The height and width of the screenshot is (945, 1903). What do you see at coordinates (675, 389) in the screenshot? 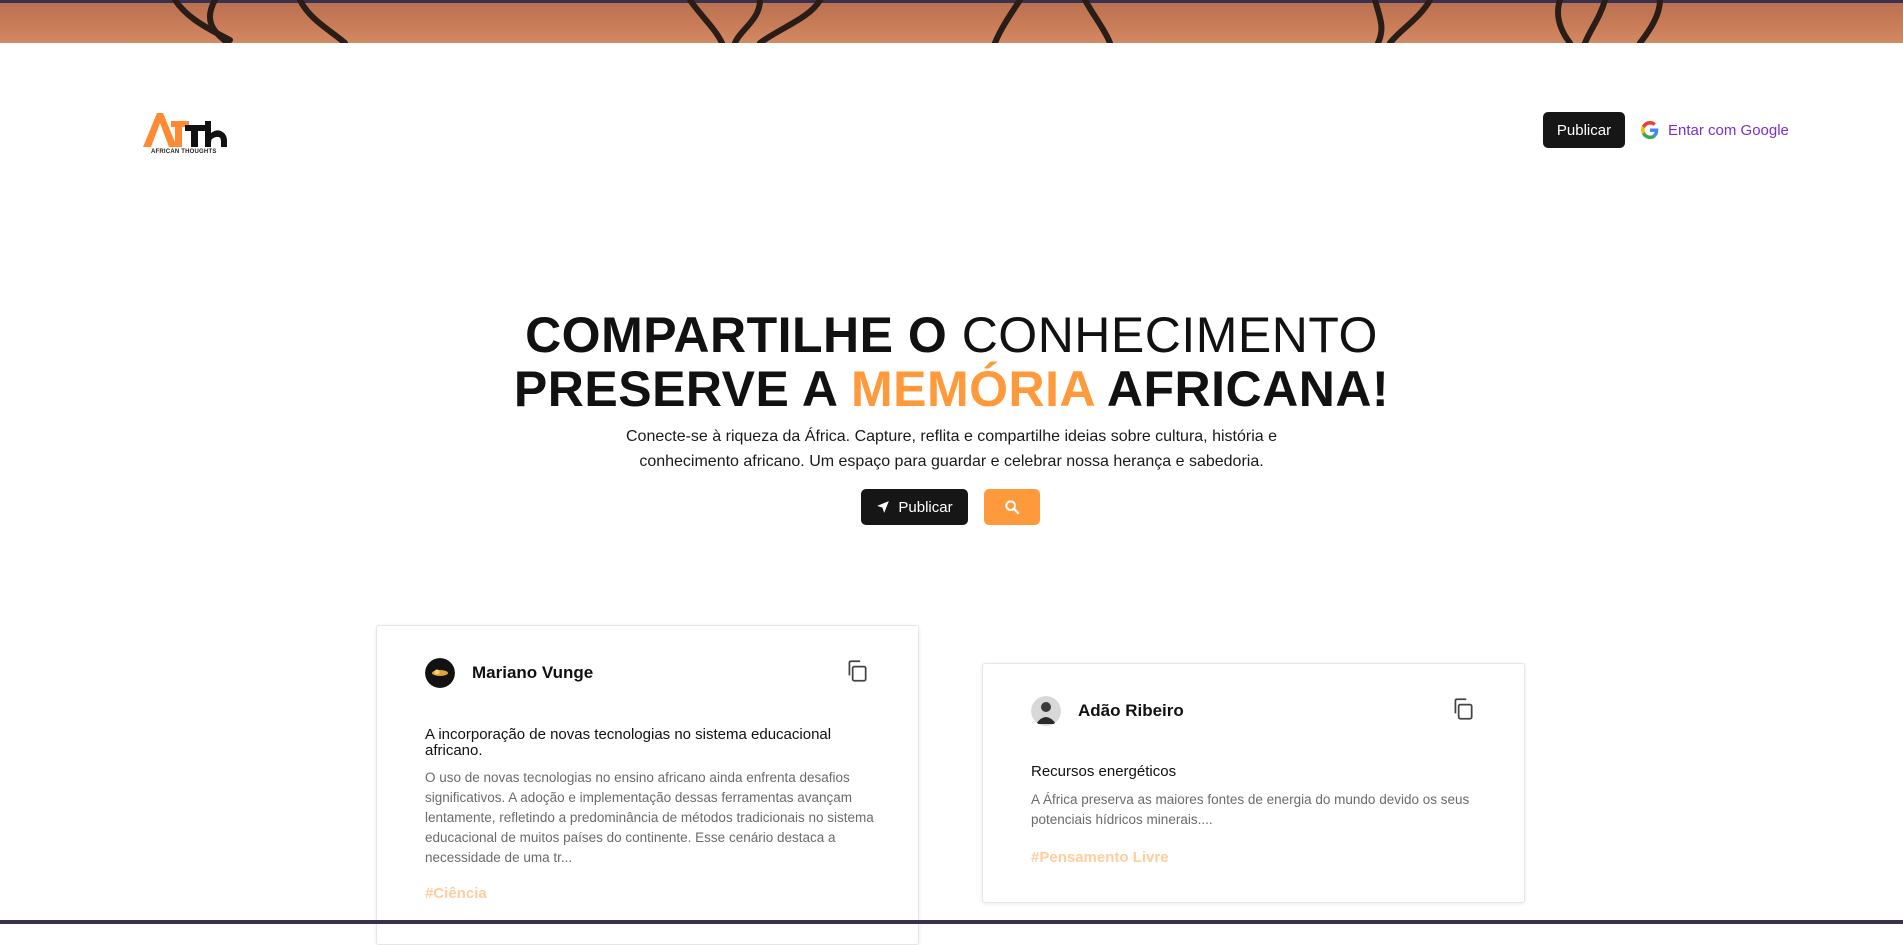
I see `hero-title-bold-2: PRESERVE A` at bounding box center [675, 389].